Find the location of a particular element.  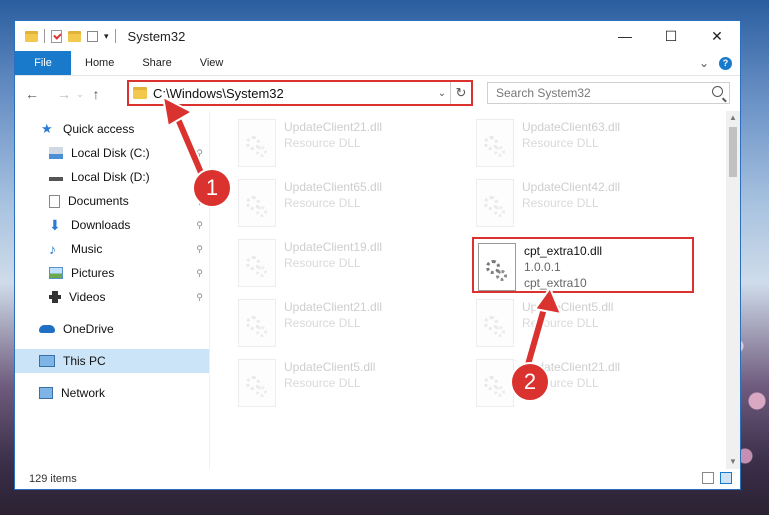

arrow-to-dll-file is located at coordinates (542, 329).